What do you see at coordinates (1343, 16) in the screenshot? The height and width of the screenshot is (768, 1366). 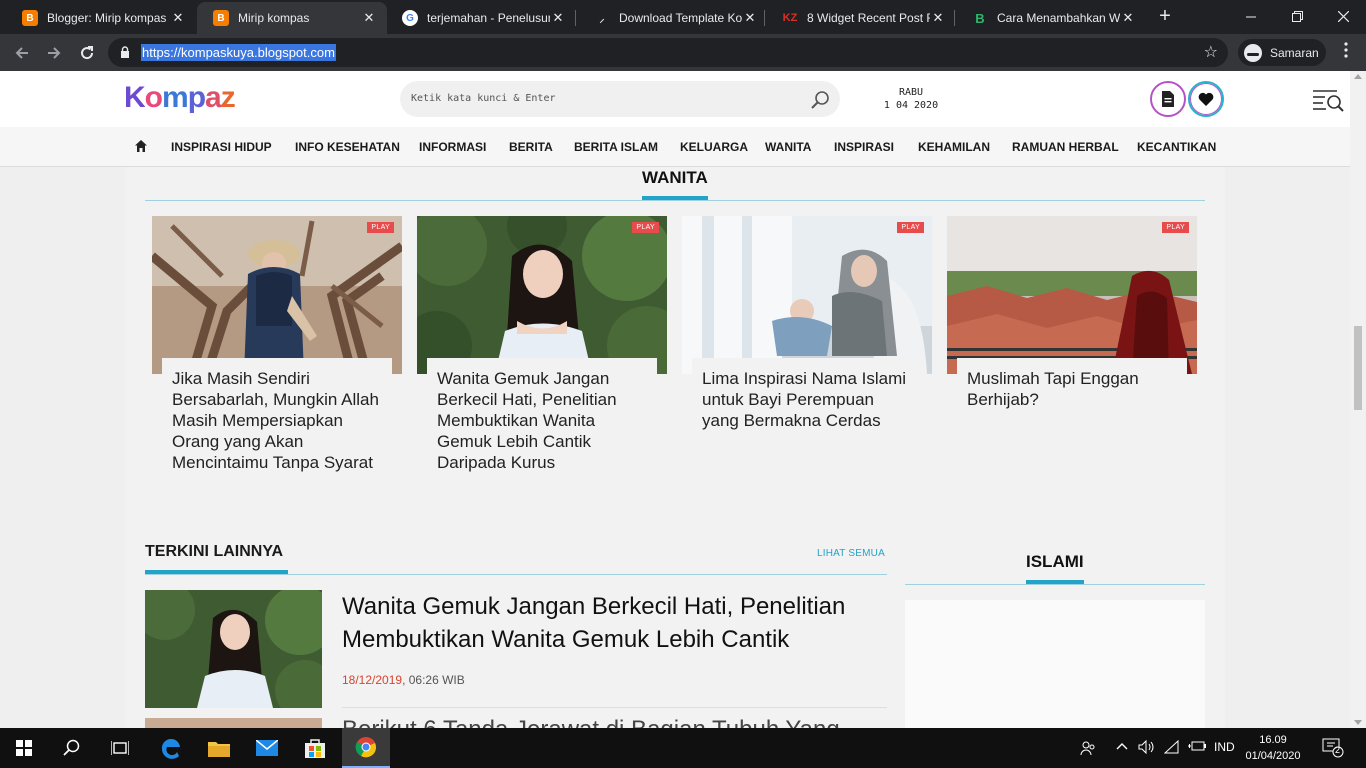 I see `close-window-button` at bounding box center [1343, 16].